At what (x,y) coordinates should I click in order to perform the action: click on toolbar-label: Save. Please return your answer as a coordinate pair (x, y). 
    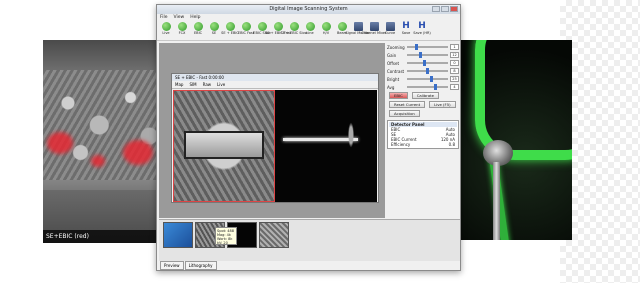
    Looking at the image, I should click on (406, 33).